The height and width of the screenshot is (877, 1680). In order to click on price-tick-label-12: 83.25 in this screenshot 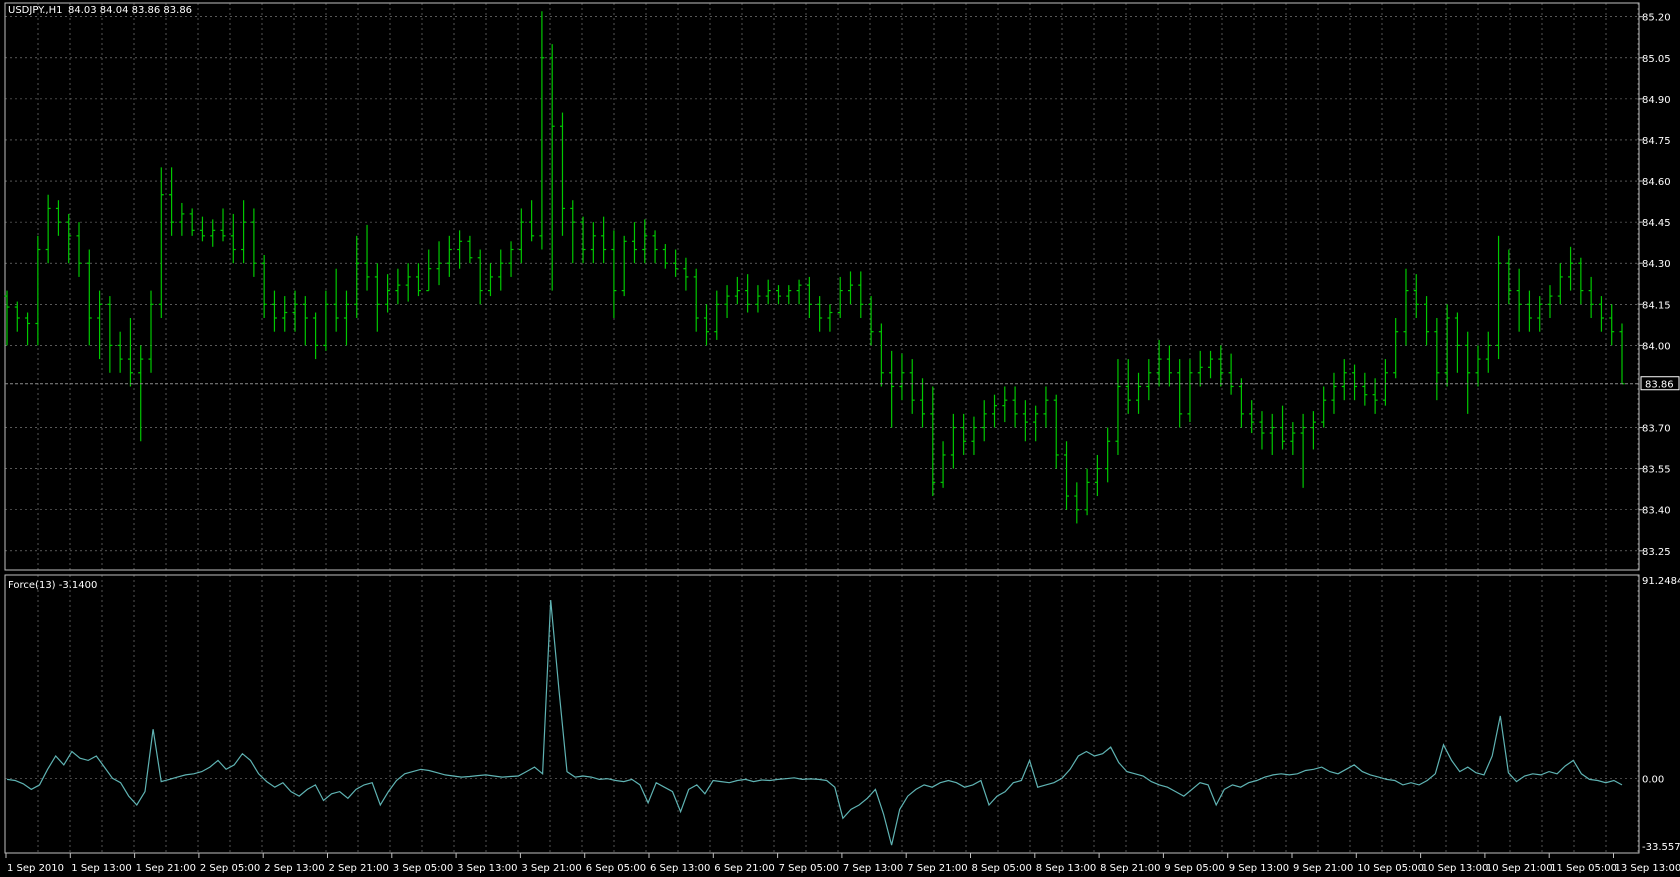, I will do `click(1656, 552)`.